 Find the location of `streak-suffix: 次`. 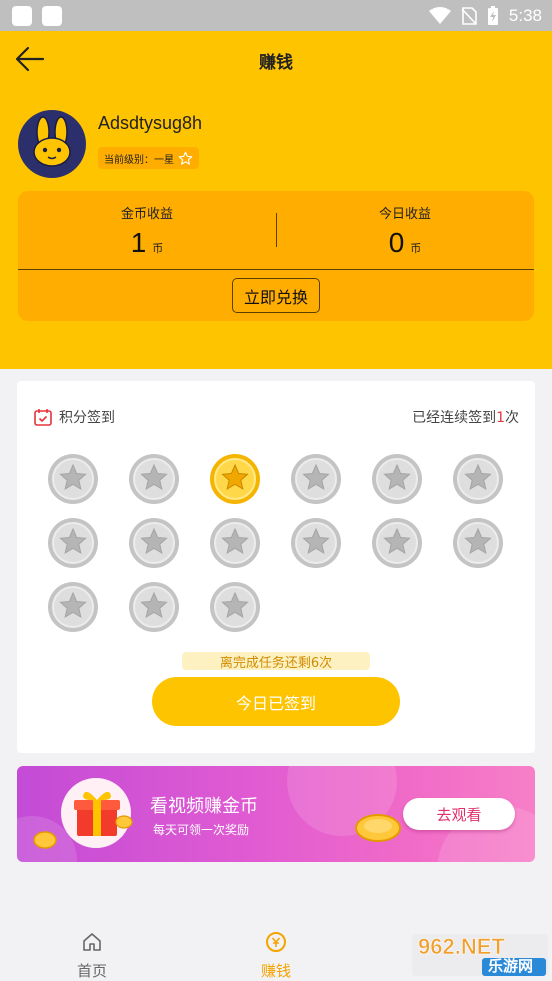

streak-suffix: 次 is located at coordinates (512, 418).